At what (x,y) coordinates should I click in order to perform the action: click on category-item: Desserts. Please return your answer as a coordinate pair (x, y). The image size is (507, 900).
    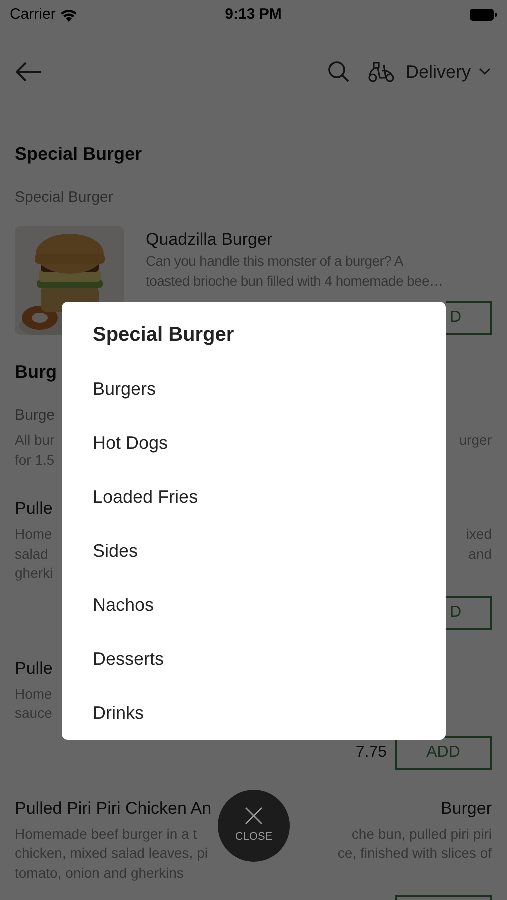
    Looking at the image, I should click on (254, 659).